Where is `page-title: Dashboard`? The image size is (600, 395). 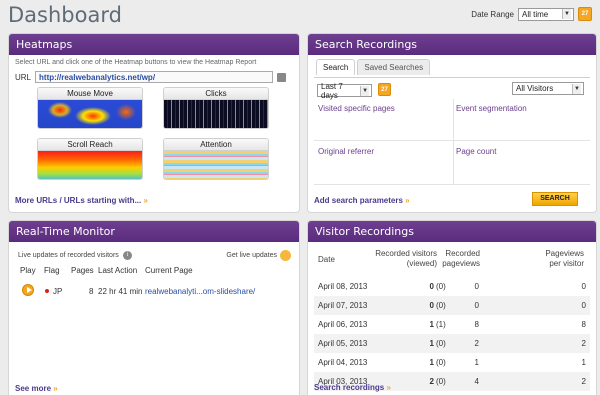
page-title: Dashboard is located at coordinates (65, 15).